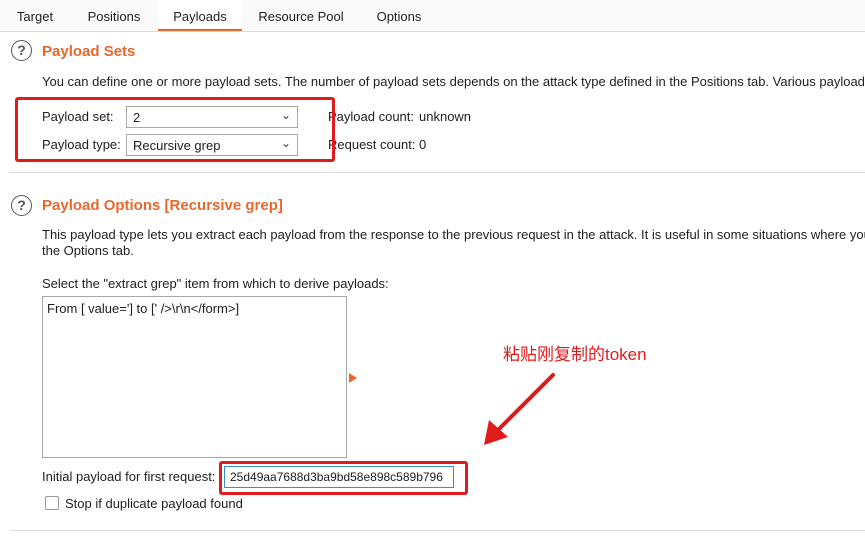 This screenshot has height=546, width=865. Describe the element at coordinates (423, 144) in the screenshot. I see `request-count-value: 0` at that location.